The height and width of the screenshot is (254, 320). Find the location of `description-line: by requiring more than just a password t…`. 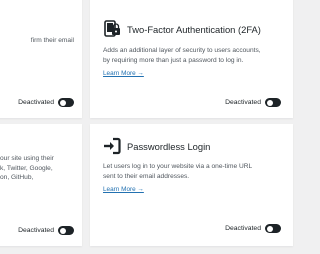

description-line: by requiring more than just a password t… is located at coordinates (173, 60).